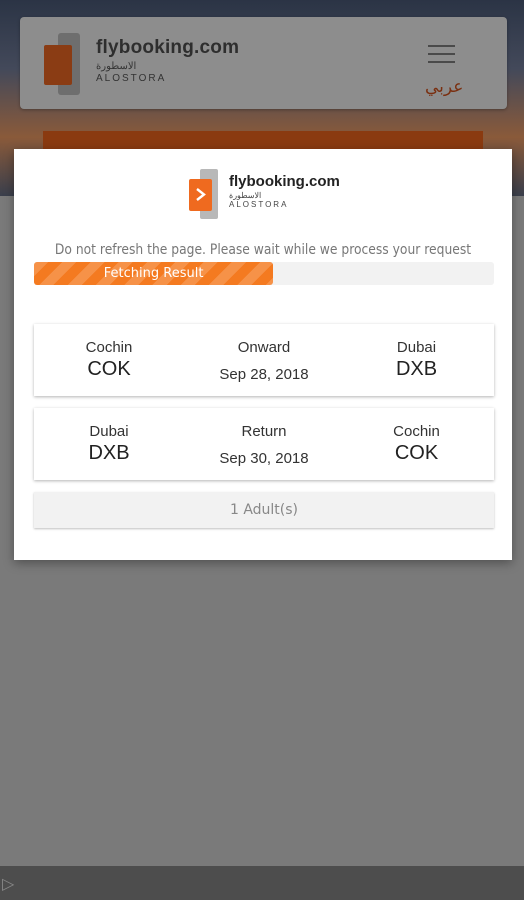 This screenshot has height=900, width=524. I want to click on destination-code: COK, so click(416, 453).